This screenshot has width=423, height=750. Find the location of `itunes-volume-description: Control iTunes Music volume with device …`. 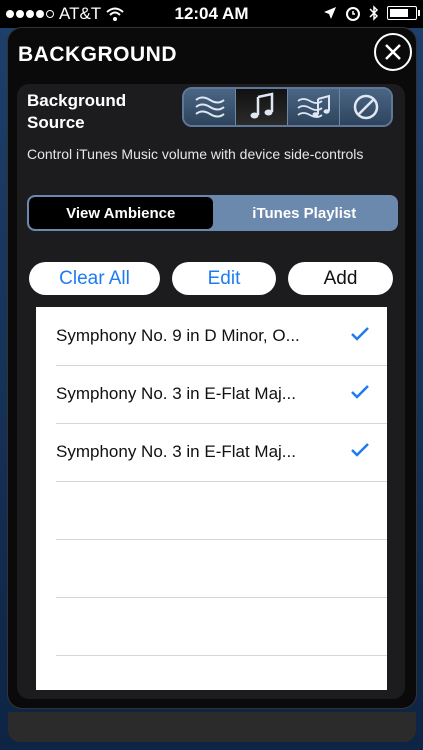

itunes-volume-description: Control iTunes Music volume with device … is located at coordinates (195, 154).